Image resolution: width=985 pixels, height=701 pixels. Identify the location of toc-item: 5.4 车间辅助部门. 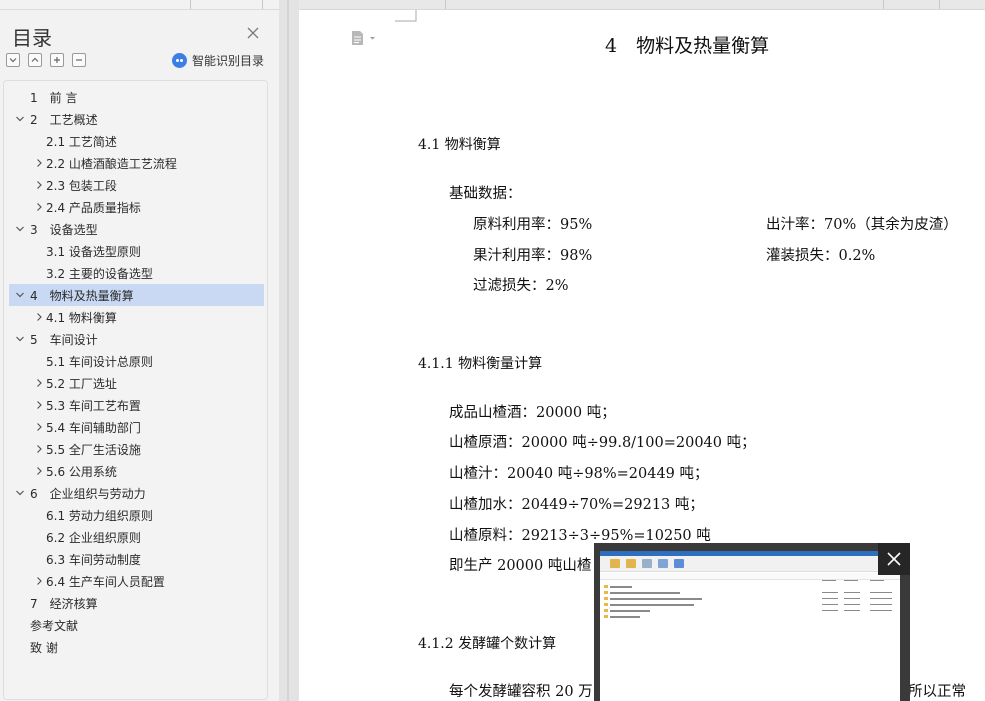
(136, 427).